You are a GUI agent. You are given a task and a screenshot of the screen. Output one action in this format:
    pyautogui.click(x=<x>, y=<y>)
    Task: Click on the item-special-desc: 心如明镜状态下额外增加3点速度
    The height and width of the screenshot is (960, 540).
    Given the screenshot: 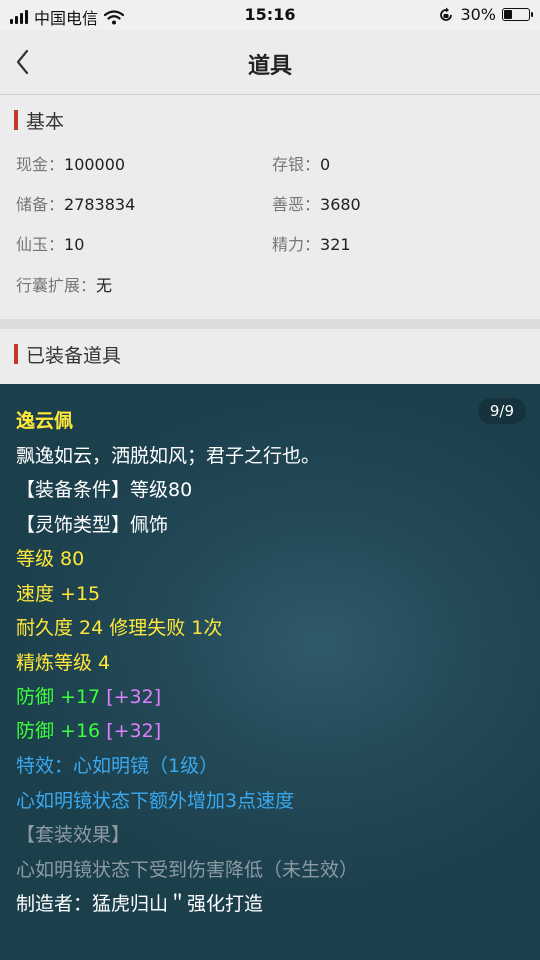 What is the action you would take?
    pyautogui.click(x=155, y=801)
    